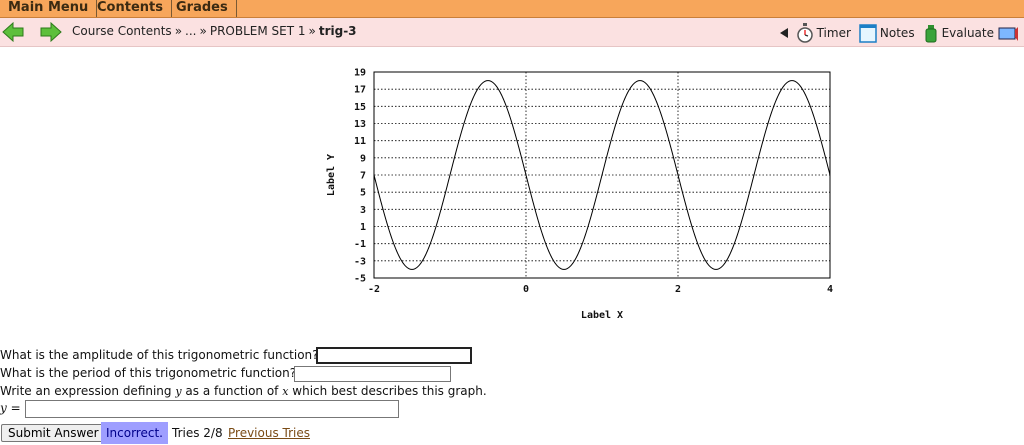  I want to click on y-tick-label: 15, so click(360, 107).